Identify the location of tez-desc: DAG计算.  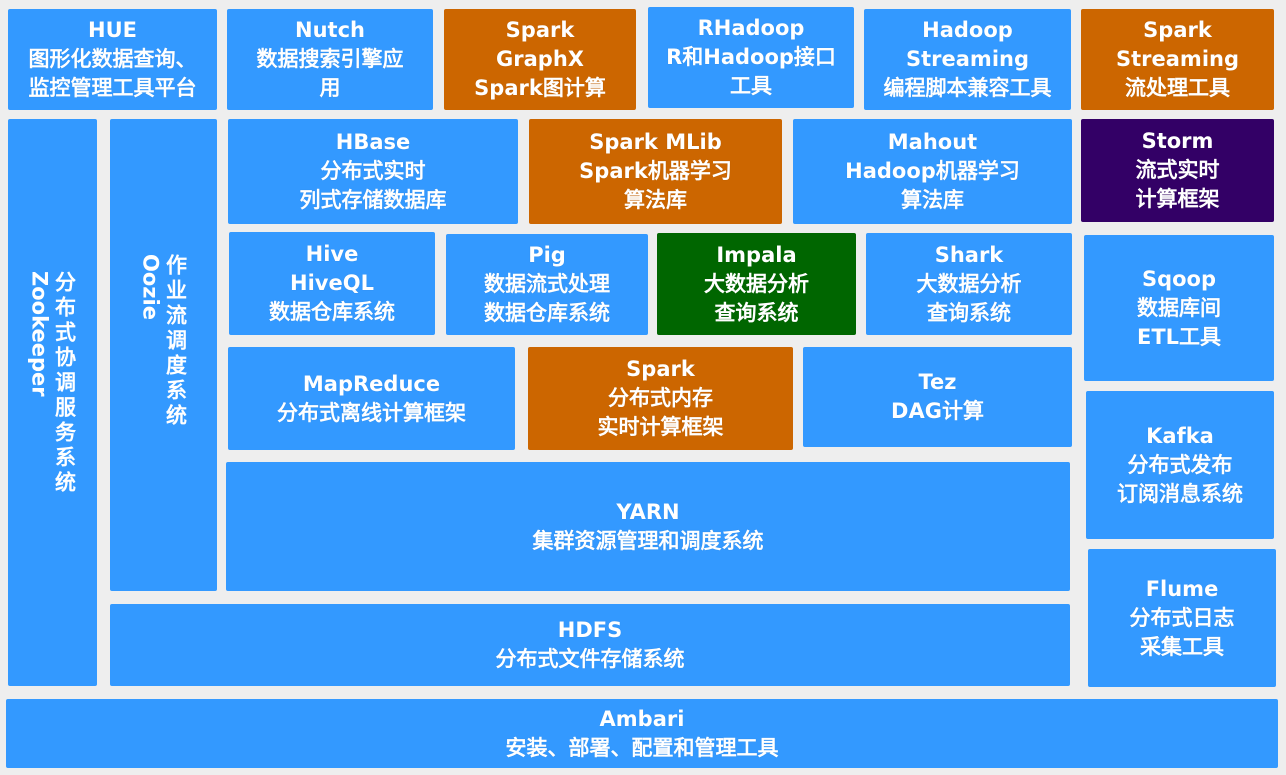
(937, 411).